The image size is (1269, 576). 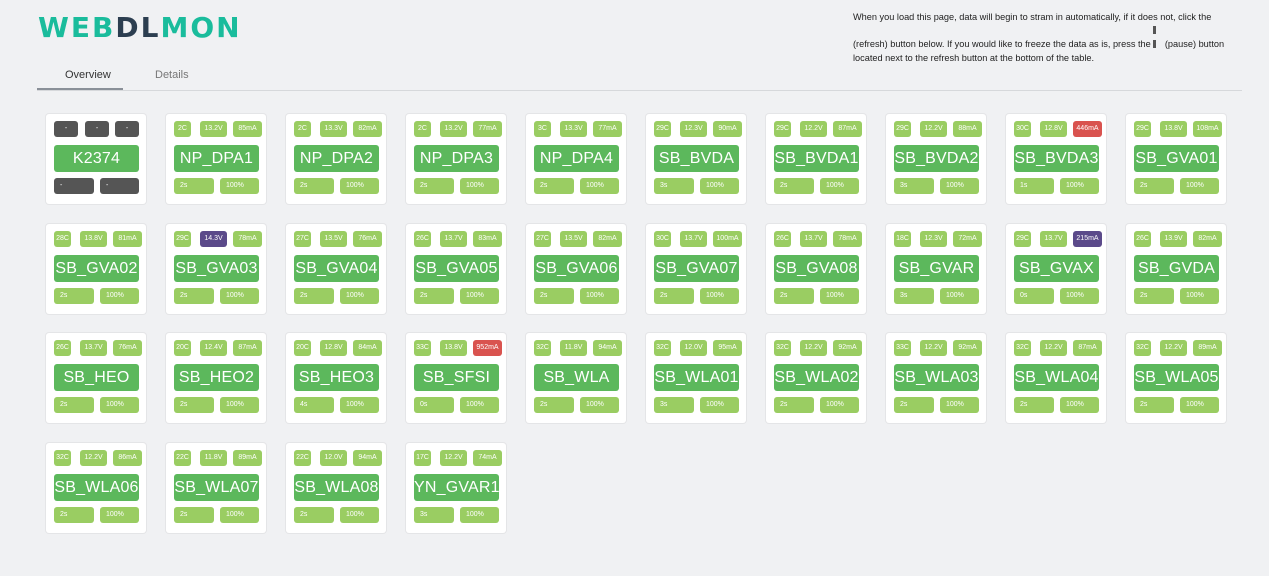 I want to click on device-name: SB_GVA01, so click(x=1176, y=158).